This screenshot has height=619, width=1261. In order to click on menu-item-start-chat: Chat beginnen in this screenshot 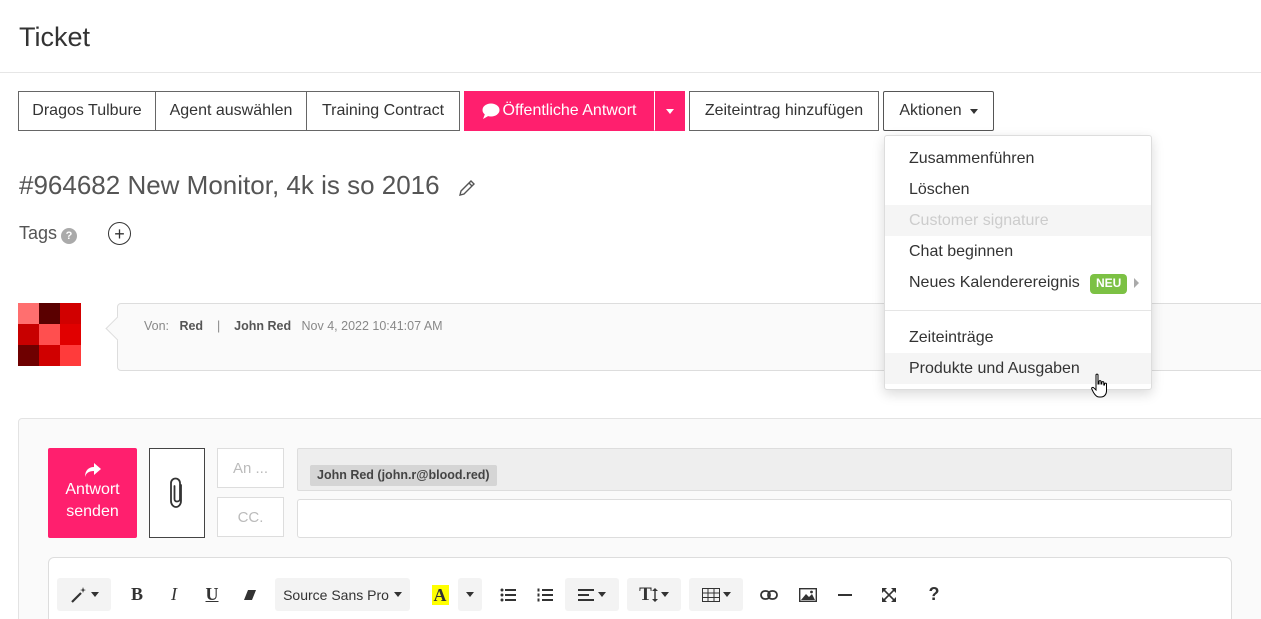, I will do `click(1018, 251)`.